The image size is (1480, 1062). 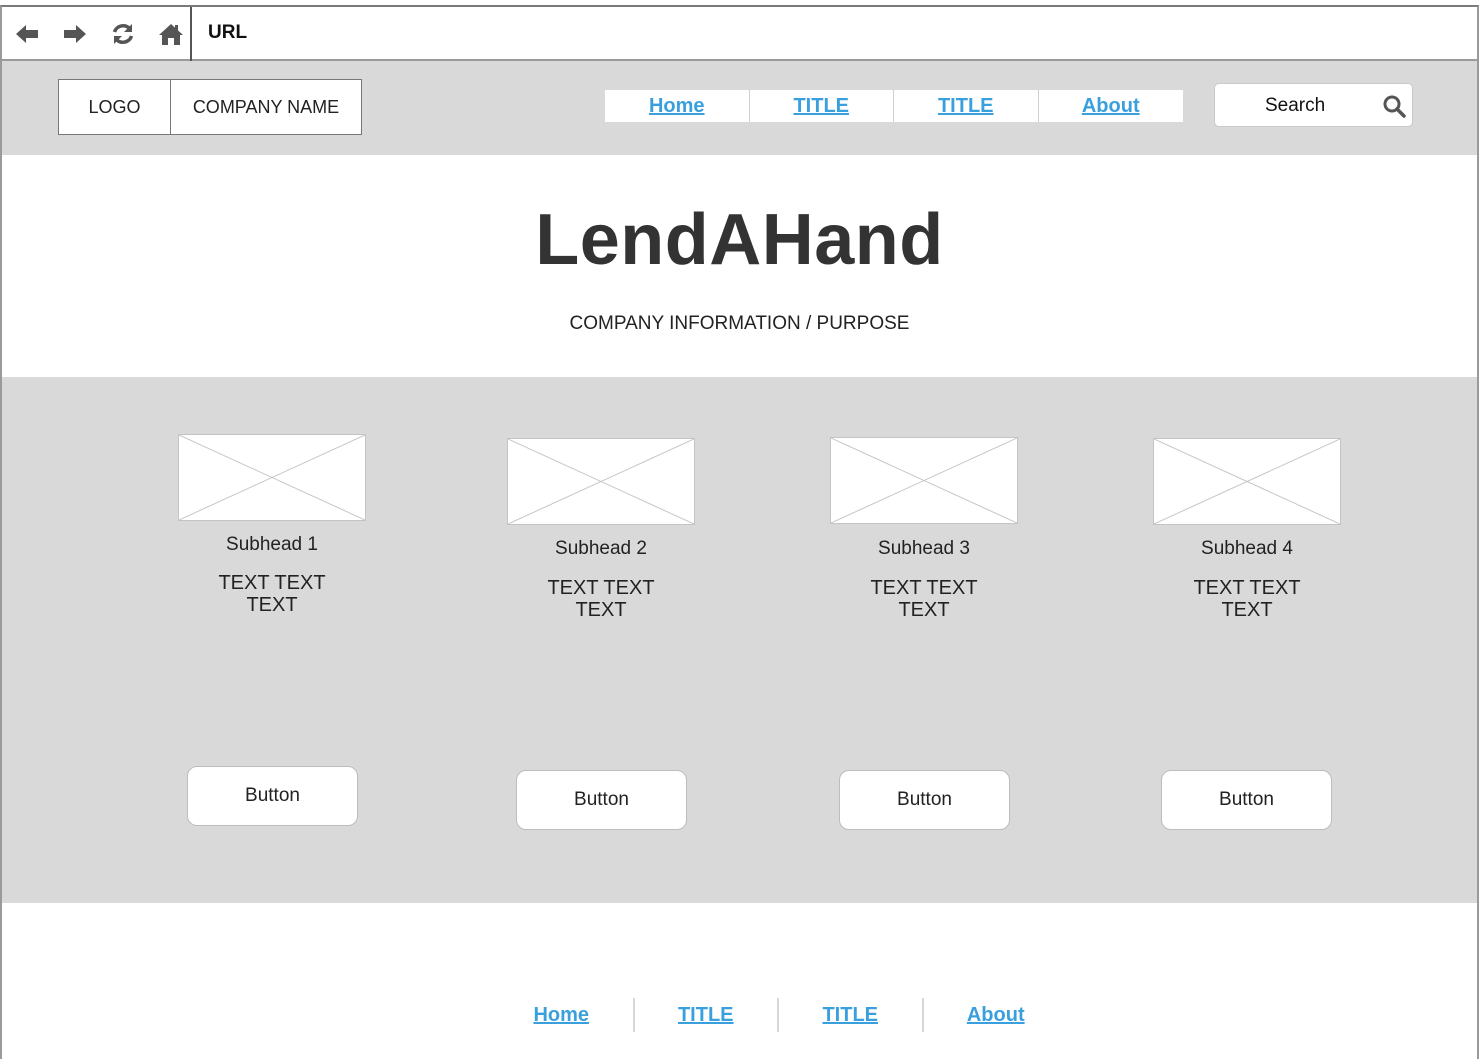 I want to click on footer-link-home: Home, so click(x=561, y=1015).